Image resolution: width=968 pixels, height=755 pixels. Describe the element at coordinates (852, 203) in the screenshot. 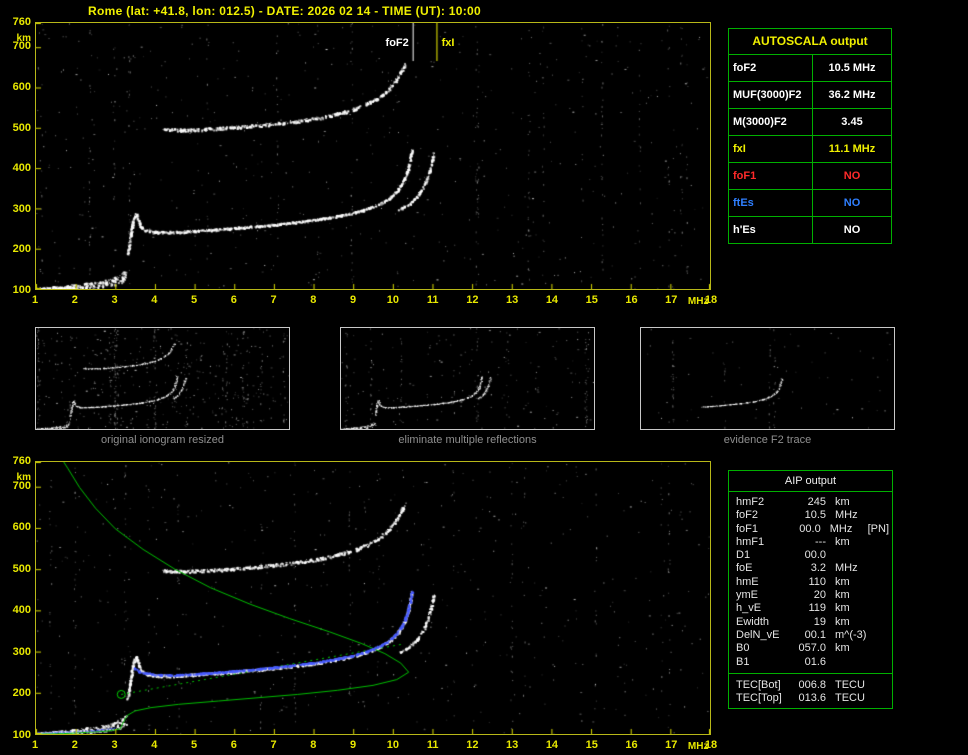

I see `parameter-value: NO` at that location.